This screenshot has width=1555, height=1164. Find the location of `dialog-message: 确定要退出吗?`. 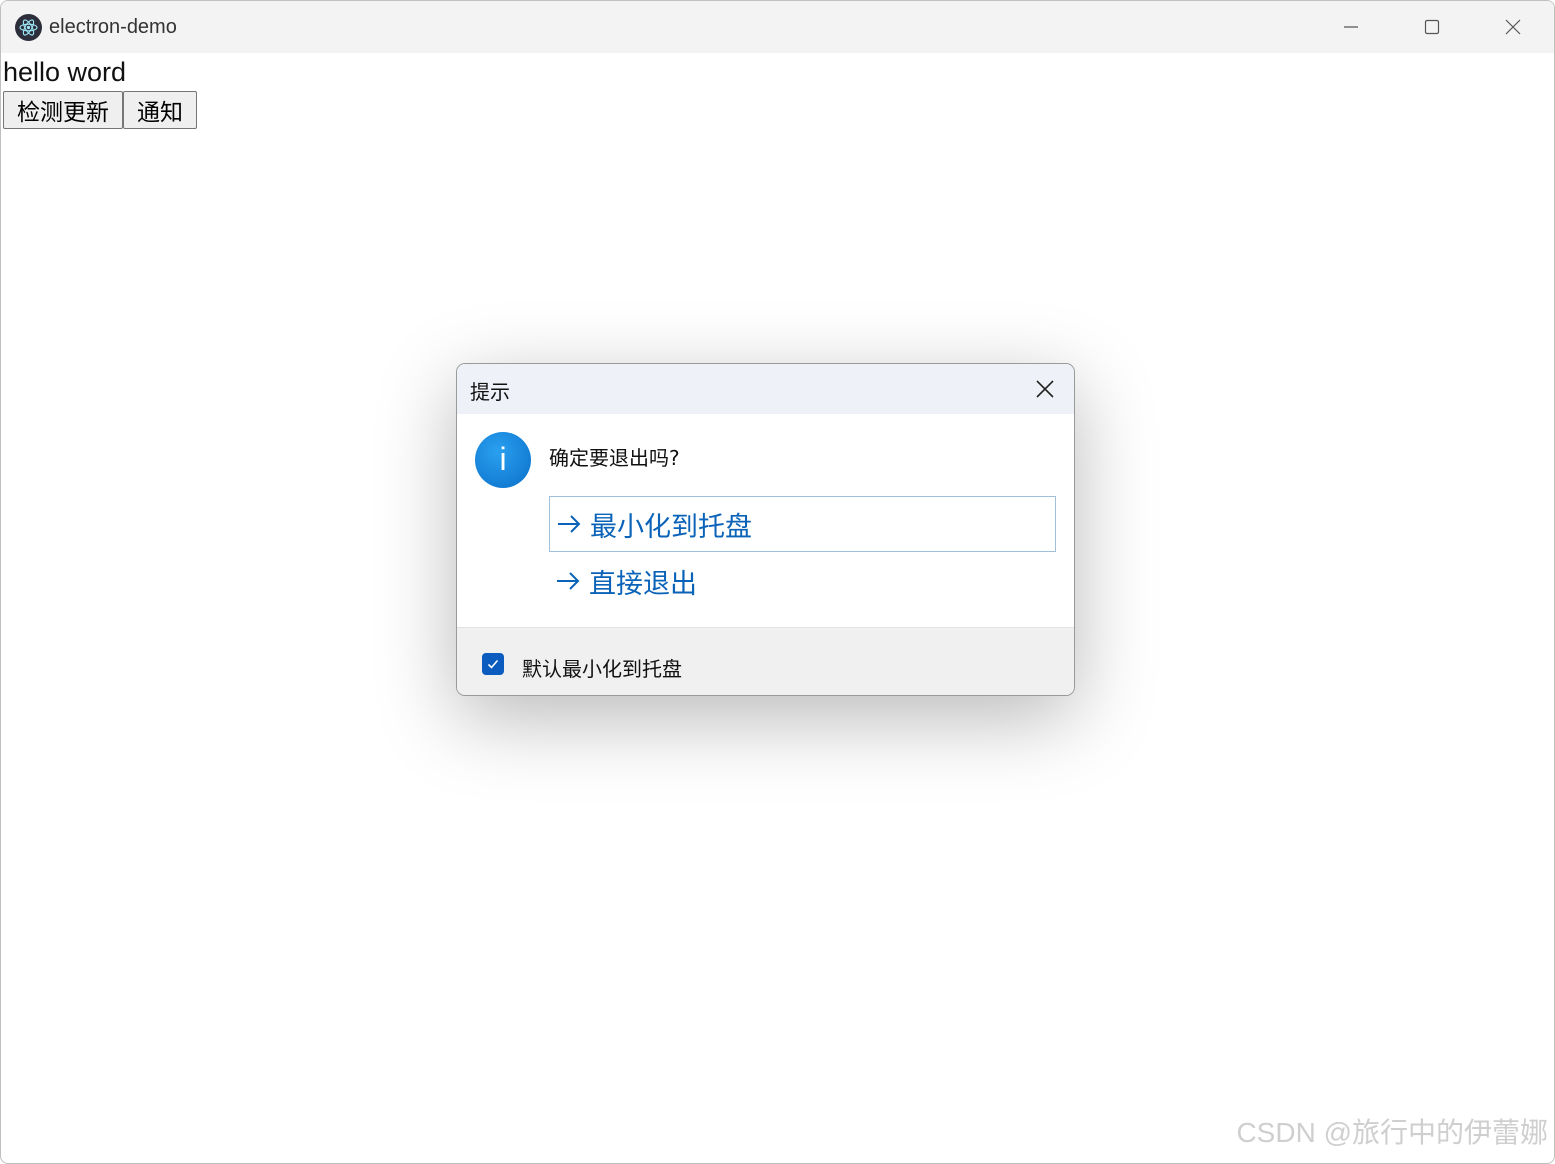

dialog-message: 确定要退出吗? is located at coordinates (614, 458).